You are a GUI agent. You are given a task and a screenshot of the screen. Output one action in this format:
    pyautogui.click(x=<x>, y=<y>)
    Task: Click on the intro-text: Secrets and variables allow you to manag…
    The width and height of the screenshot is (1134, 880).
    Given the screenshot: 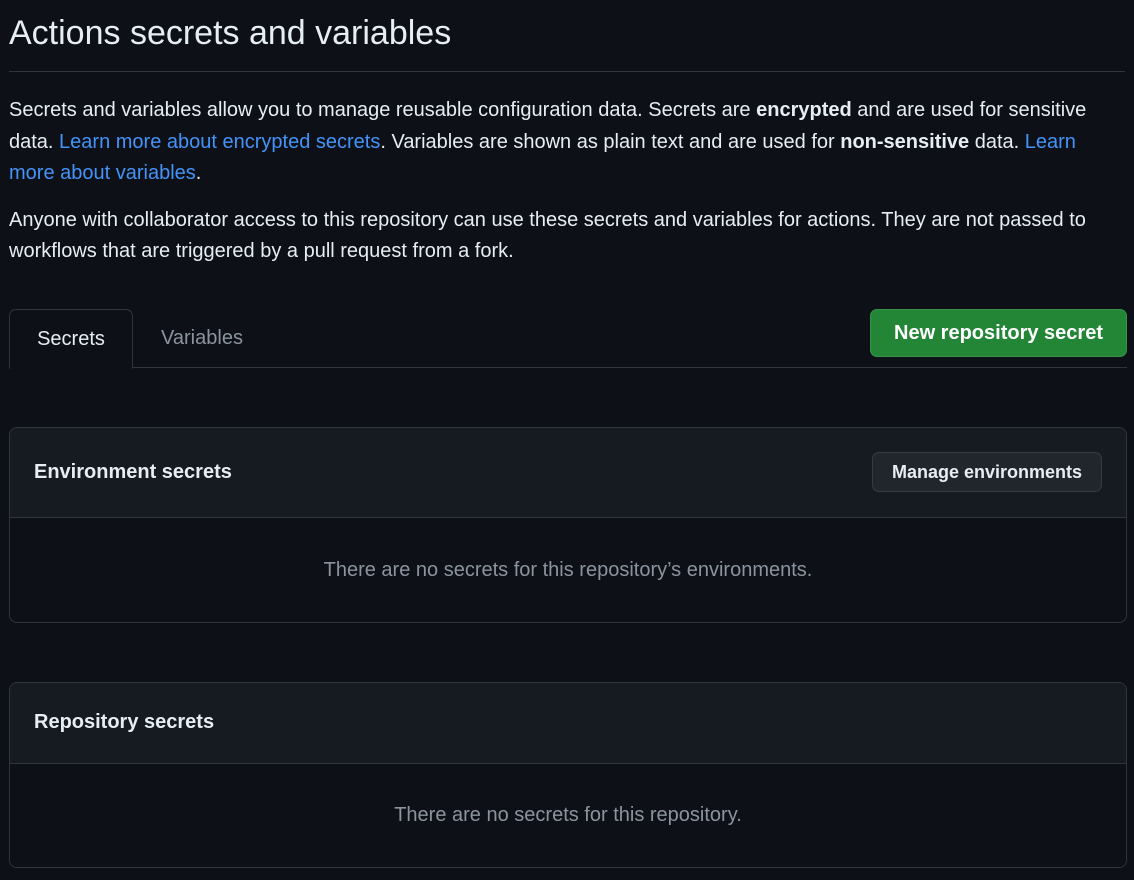 What is the action you would take?
    pyautogui.click(x=383, y=110)
    